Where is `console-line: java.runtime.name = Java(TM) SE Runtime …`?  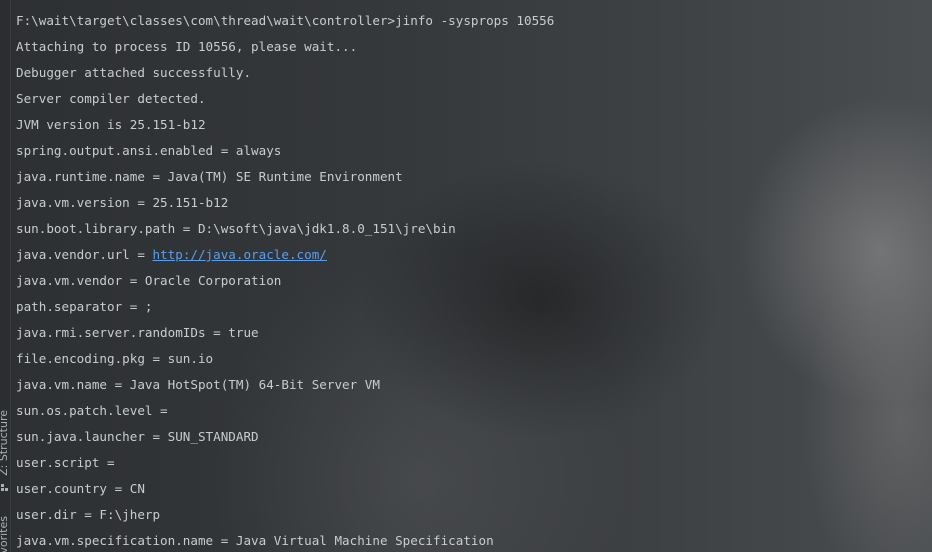 console-line: java.runtime.name = Java(TM) SE Runtime … is located at coordinates (209, 176).